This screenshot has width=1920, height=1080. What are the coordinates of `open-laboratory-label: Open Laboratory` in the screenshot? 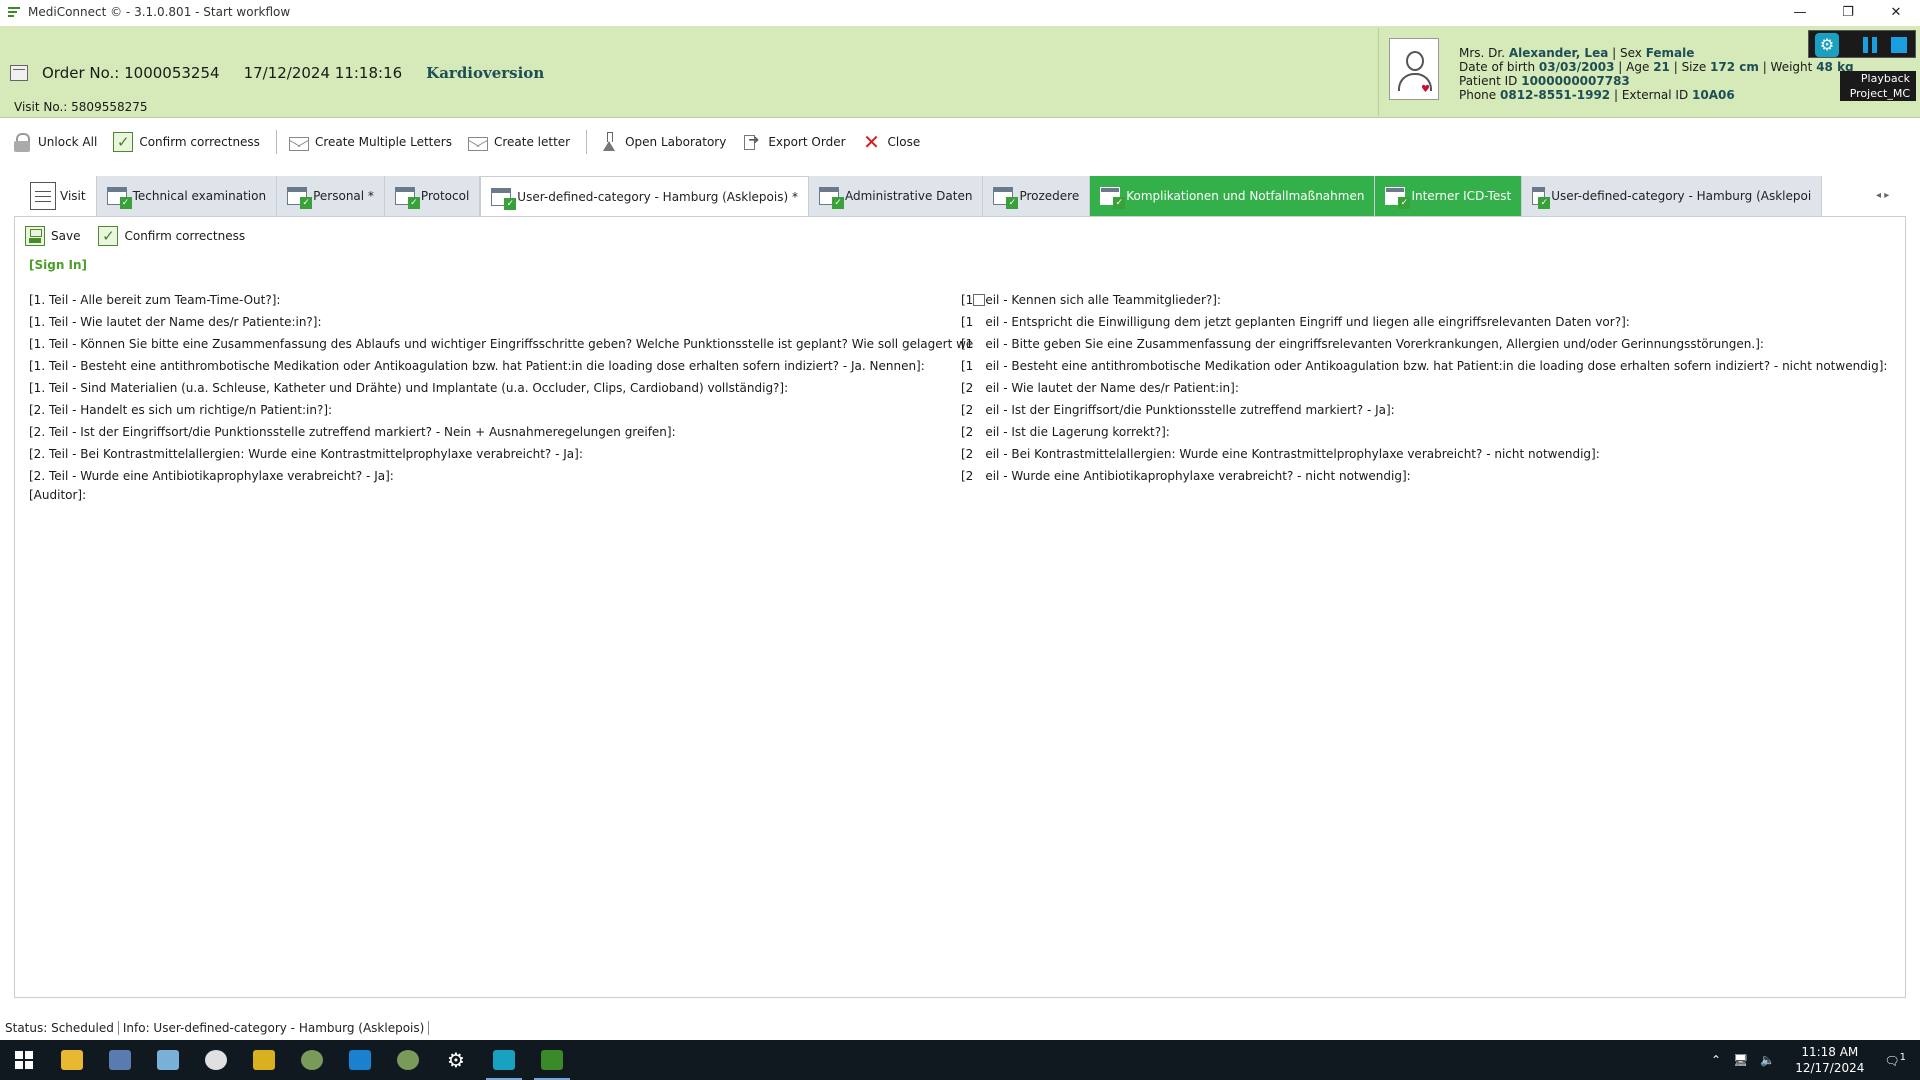 It's located at (676, 142).